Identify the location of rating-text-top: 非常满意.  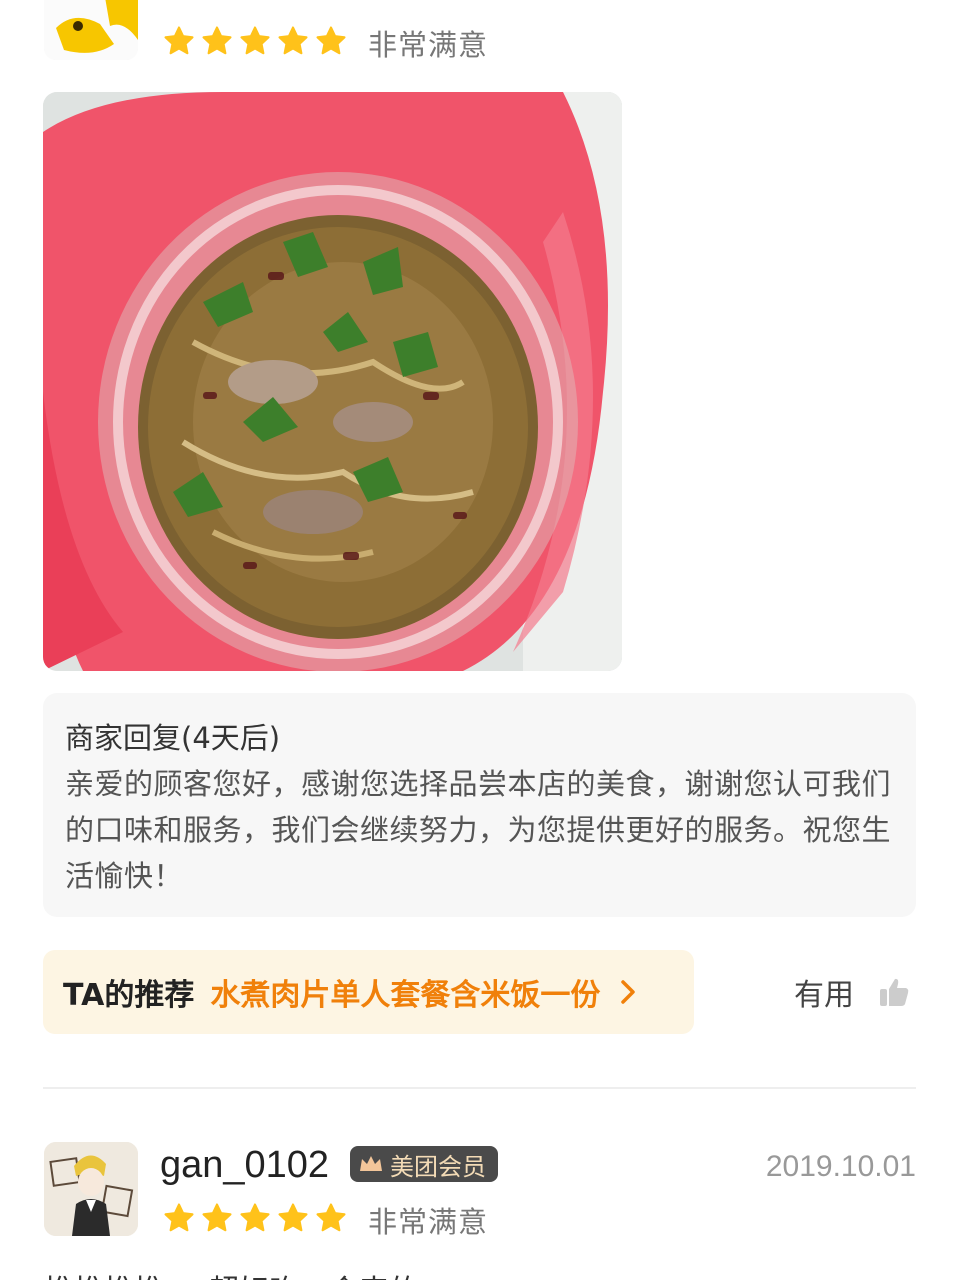
(428, 45).